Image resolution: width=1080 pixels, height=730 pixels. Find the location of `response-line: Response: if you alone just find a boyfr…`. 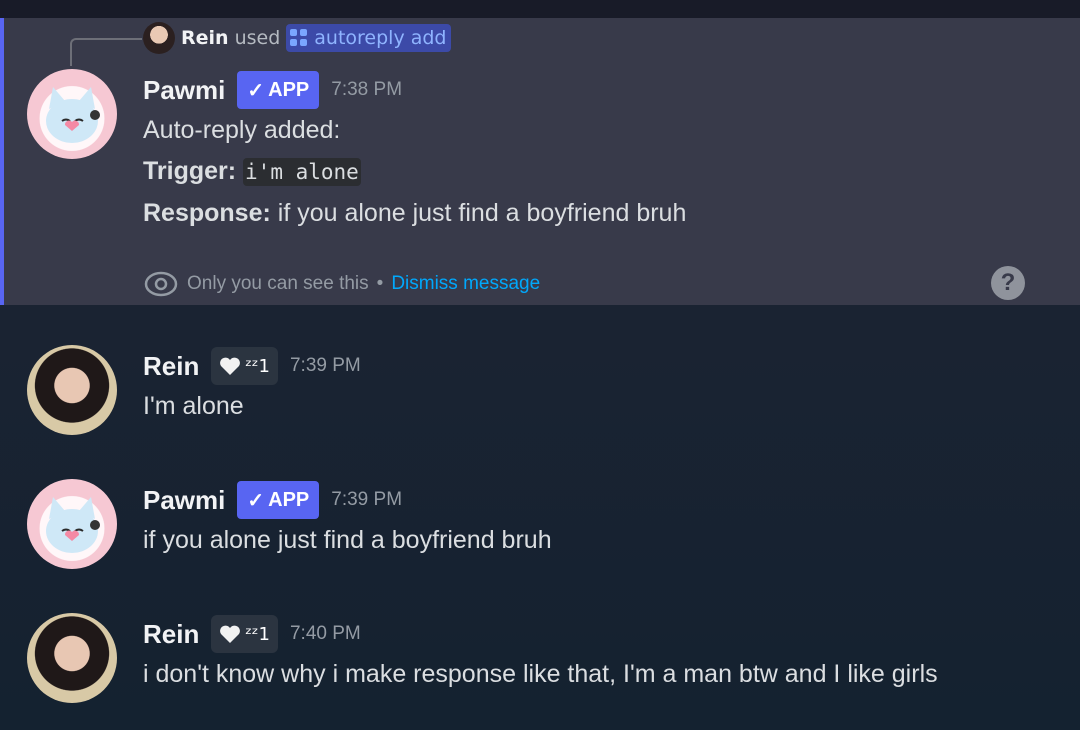

response-line: Response: if you alone just find a boyfr… is located at coordinates (414, 213).